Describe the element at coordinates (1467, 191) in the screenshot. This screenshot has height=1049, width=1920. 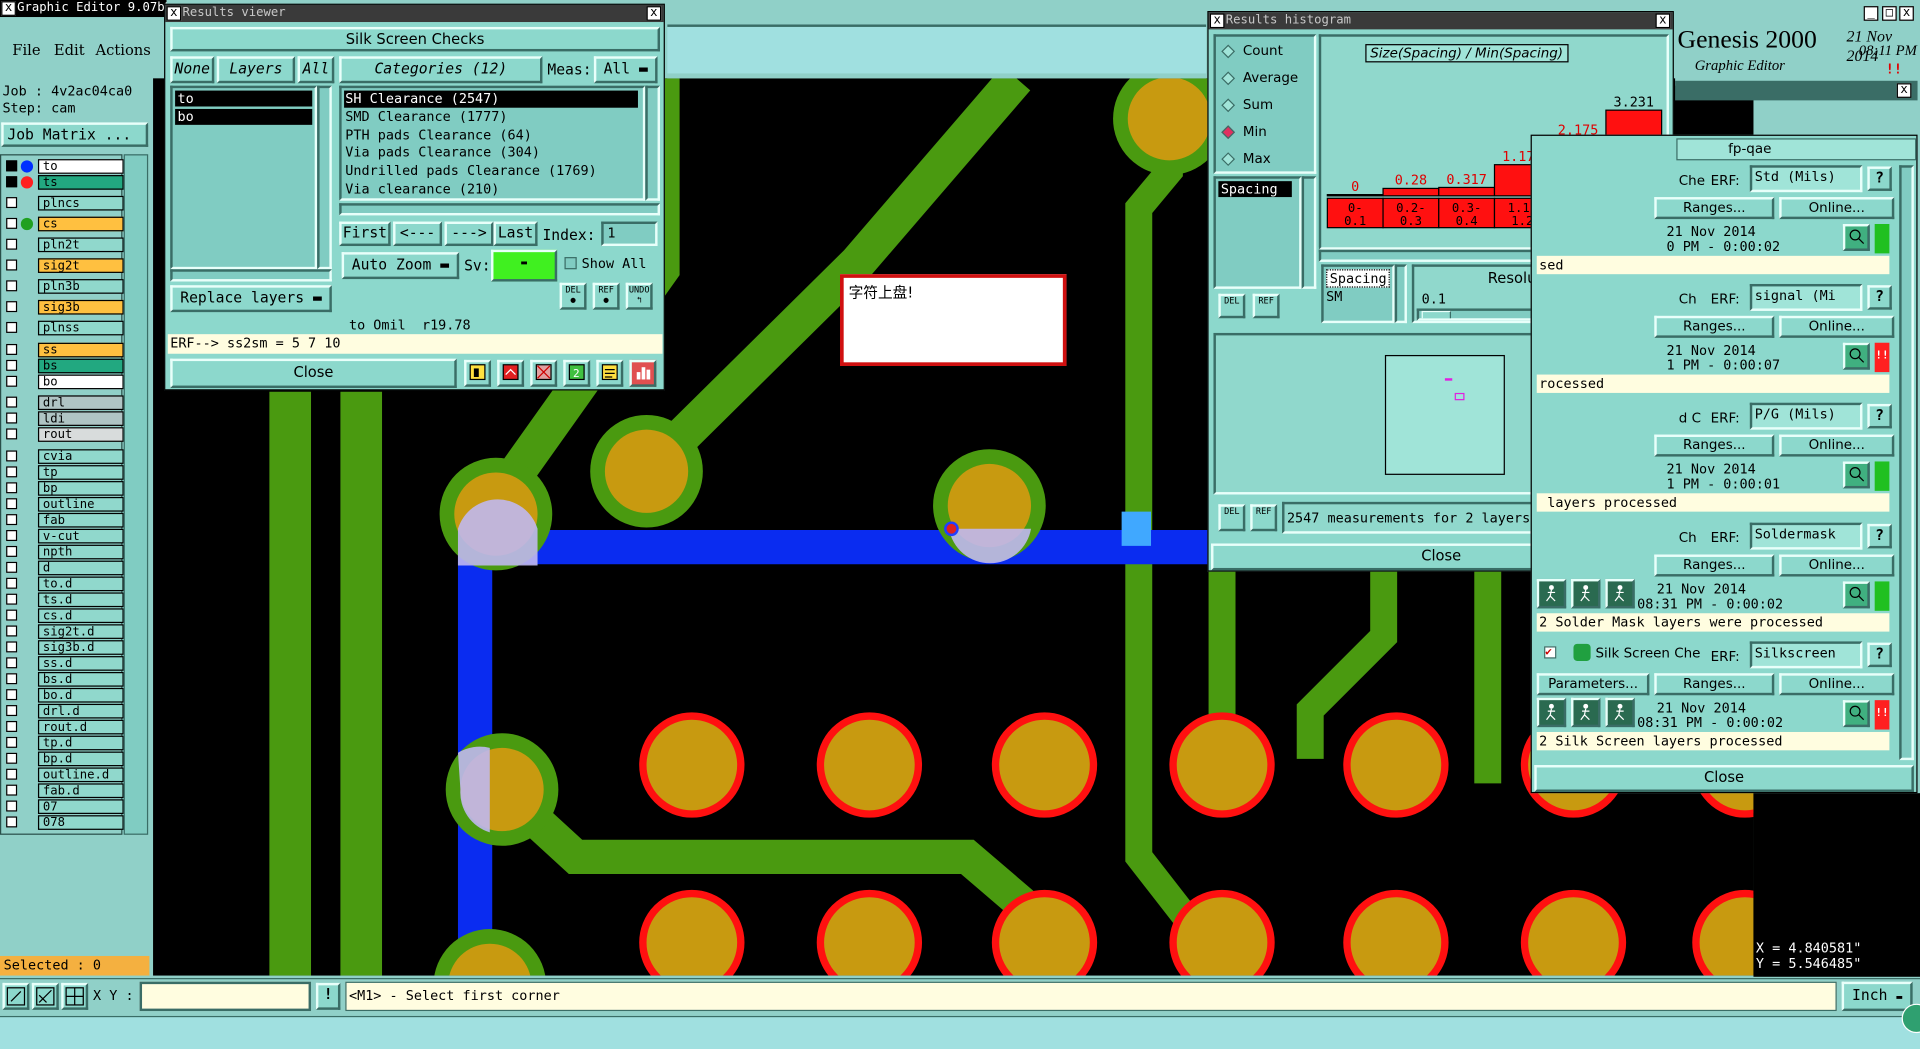
I see `histogram-bar` at that location.